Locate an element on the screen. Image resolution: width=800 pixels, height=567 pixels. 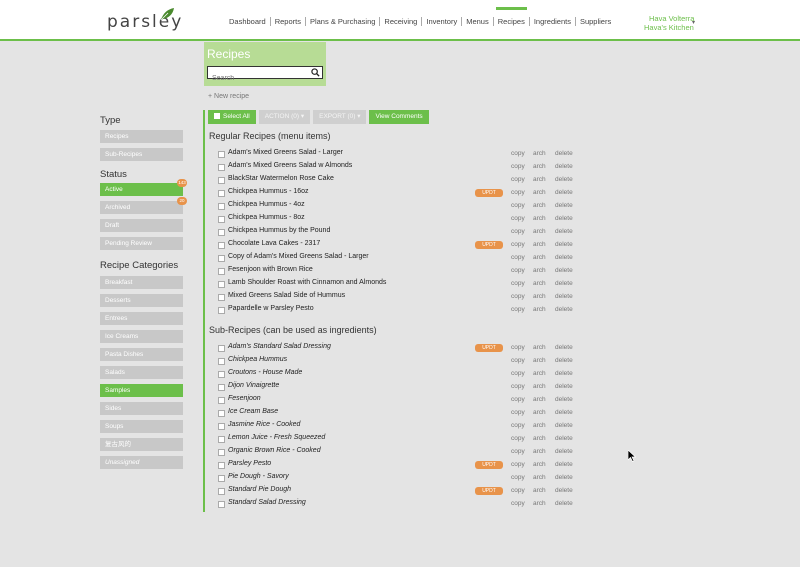
recipe-name: Croutons - House Made is located at coordinates (265, 372).